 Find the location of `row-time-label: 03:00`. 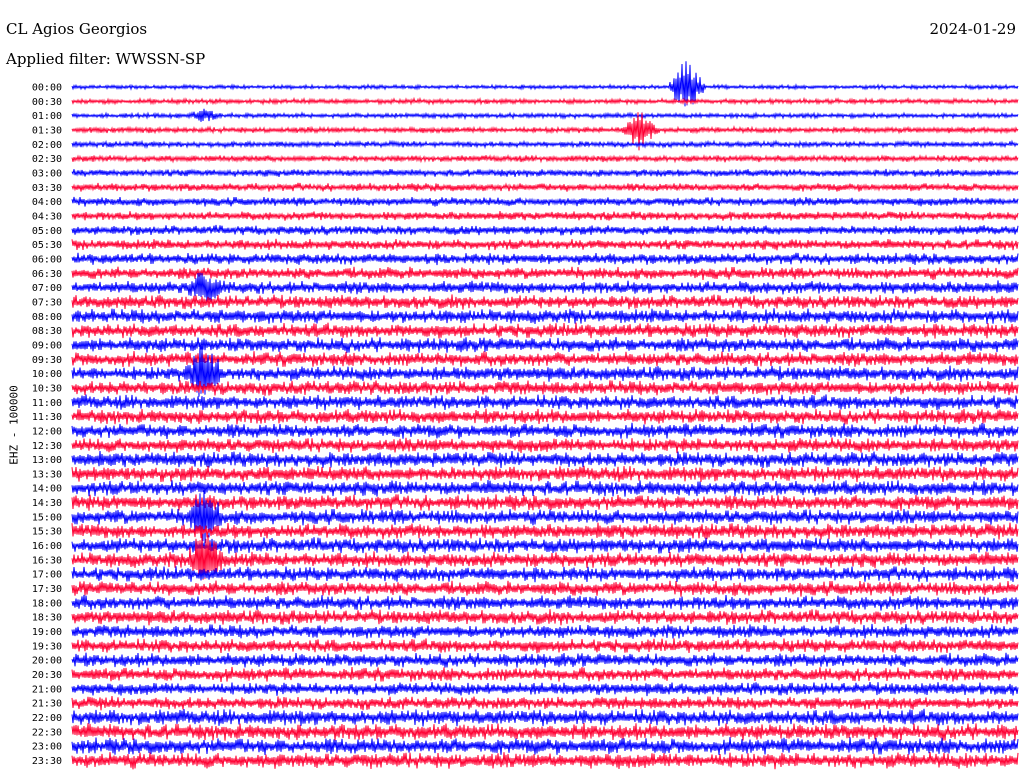

row-time-label: 03:00 is located at coordinates (47, 173).